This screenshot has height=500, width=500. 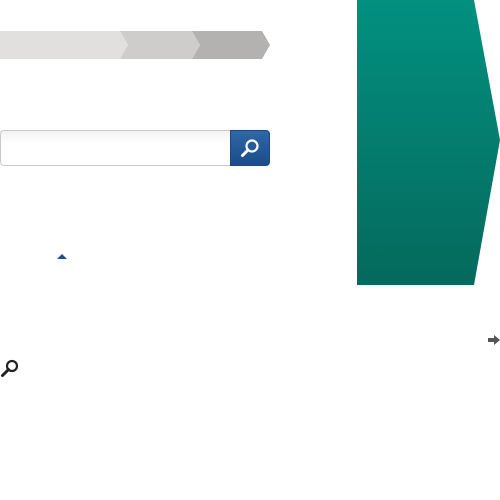 I want to click on breadcrumb, so click(x=135, y=45).